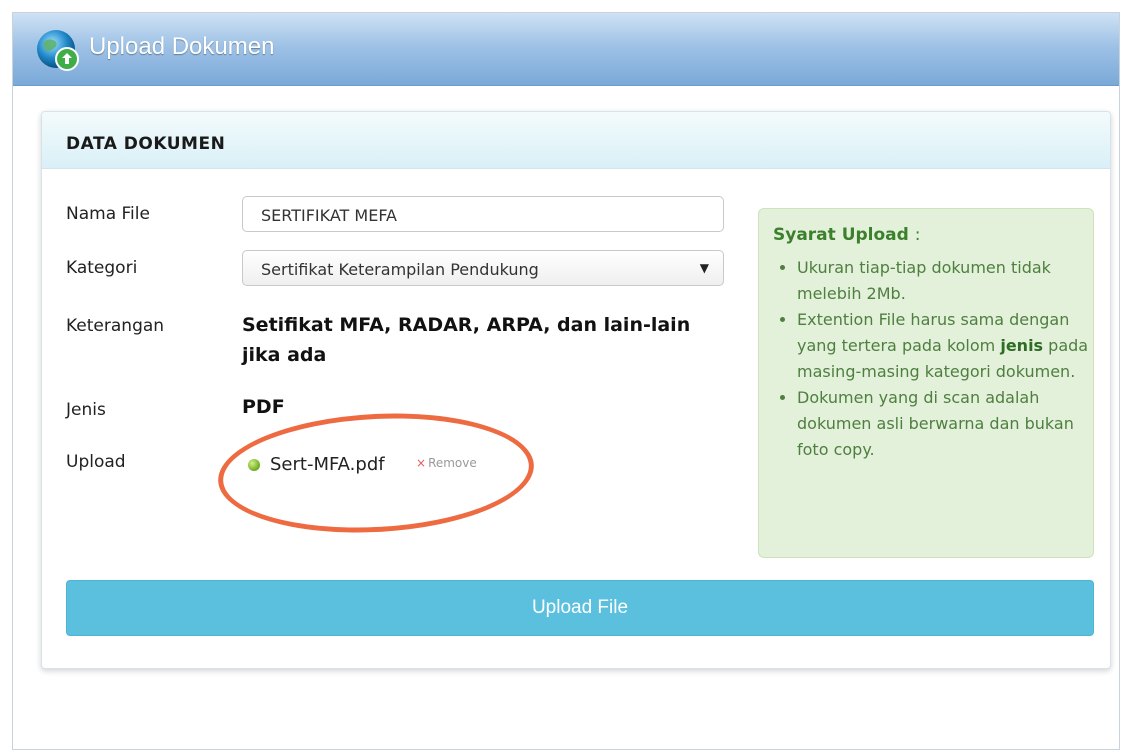  I want to click on syarat-upload-title-text: Syarat Upload, so click(841, 235).